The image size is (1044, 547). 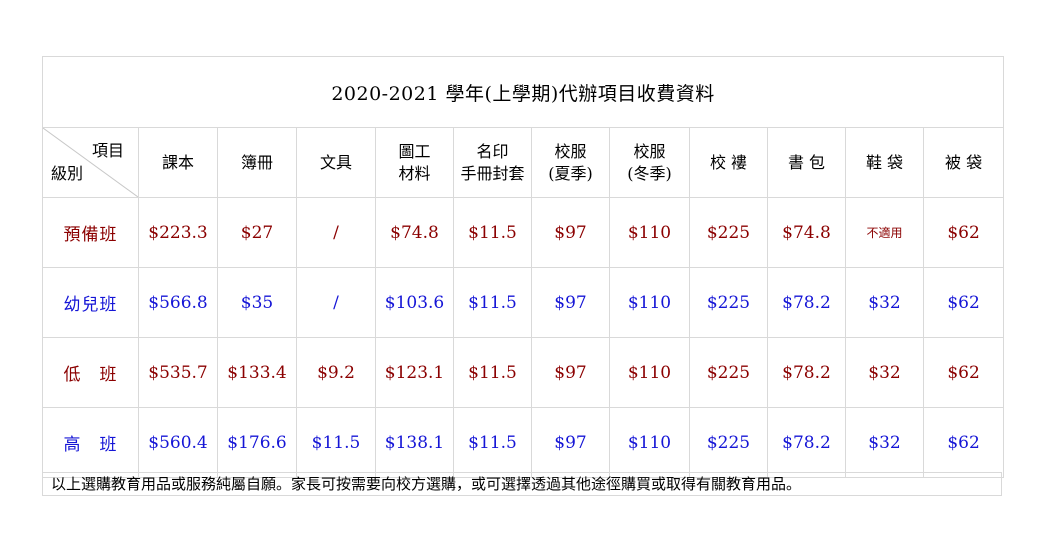 I want to click on row-label: 預備班, so click(x=90, y=232).